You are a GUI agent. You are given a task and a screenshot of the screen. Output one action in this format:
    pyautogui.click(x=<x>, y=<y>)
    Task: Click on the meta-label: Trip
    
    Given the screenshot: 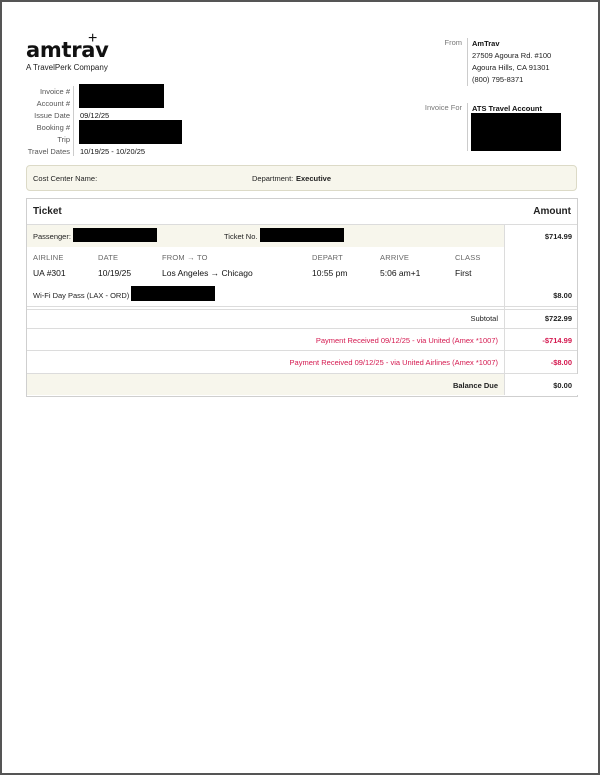 What is the action you would take?
    pyautogui.click(x=63, y=139)
    